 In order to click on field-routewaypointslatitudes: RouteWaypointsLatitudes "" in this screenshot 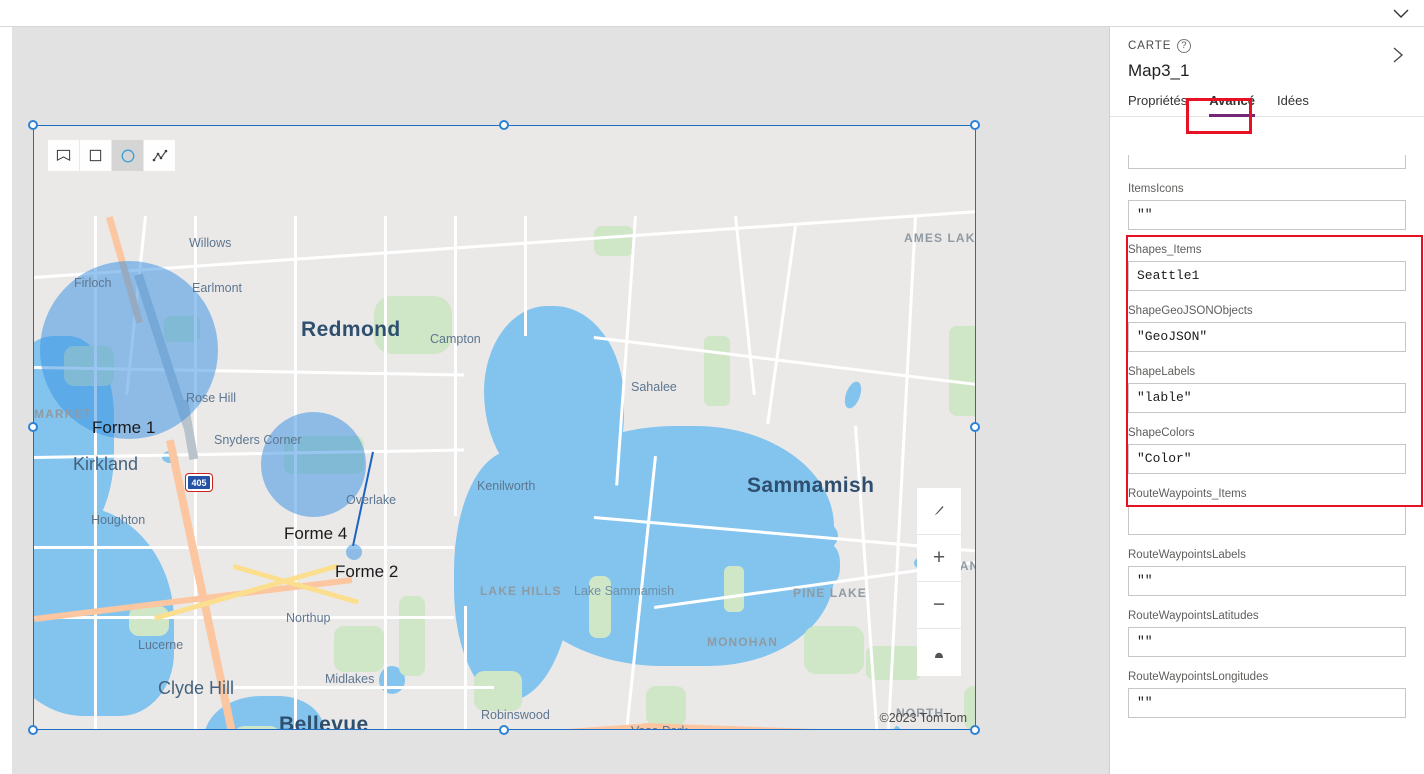, I will do `click(1267, 633)`.